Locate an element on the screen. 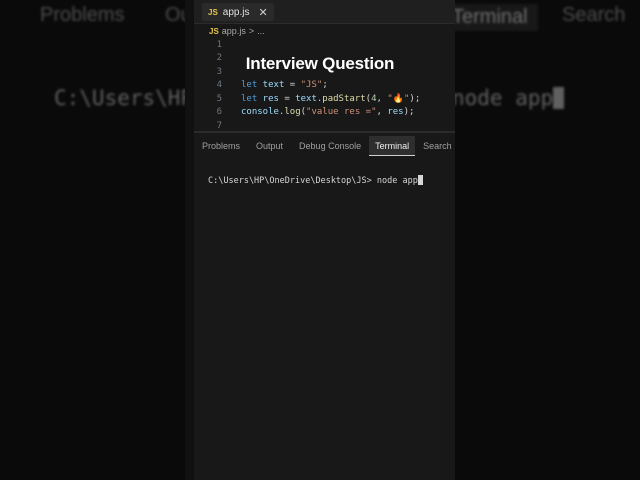 The width and height of the screenshot is (640, 480). code-text: let res = text.padStart(4, "🔥"); is located at coordinates (323, 99).